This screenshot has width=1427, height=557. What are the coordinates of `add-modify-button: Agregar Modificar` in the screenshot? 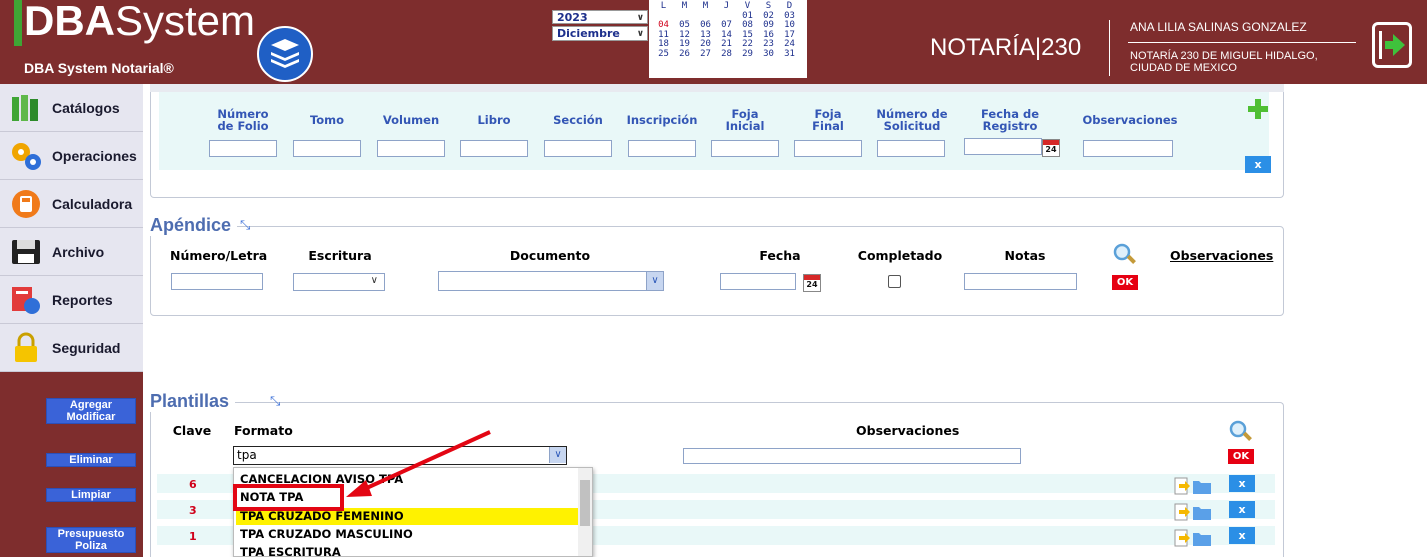 It's located at (91, 411).